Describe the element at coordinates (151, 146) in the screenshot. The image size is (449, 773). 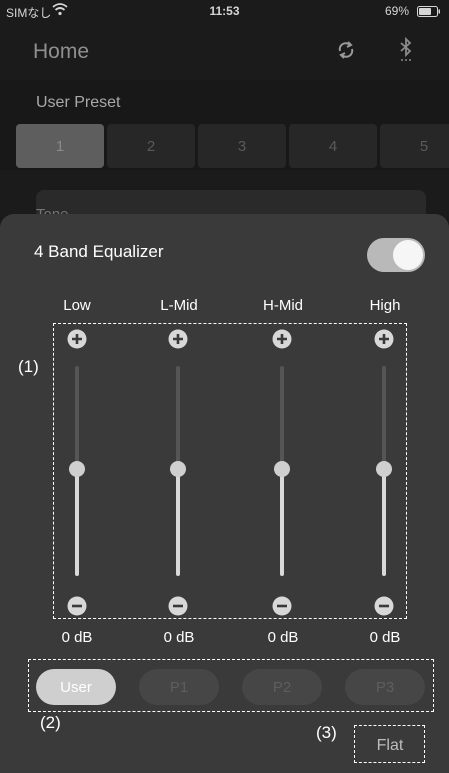
I see `tab-preset-2: 2` at that location.